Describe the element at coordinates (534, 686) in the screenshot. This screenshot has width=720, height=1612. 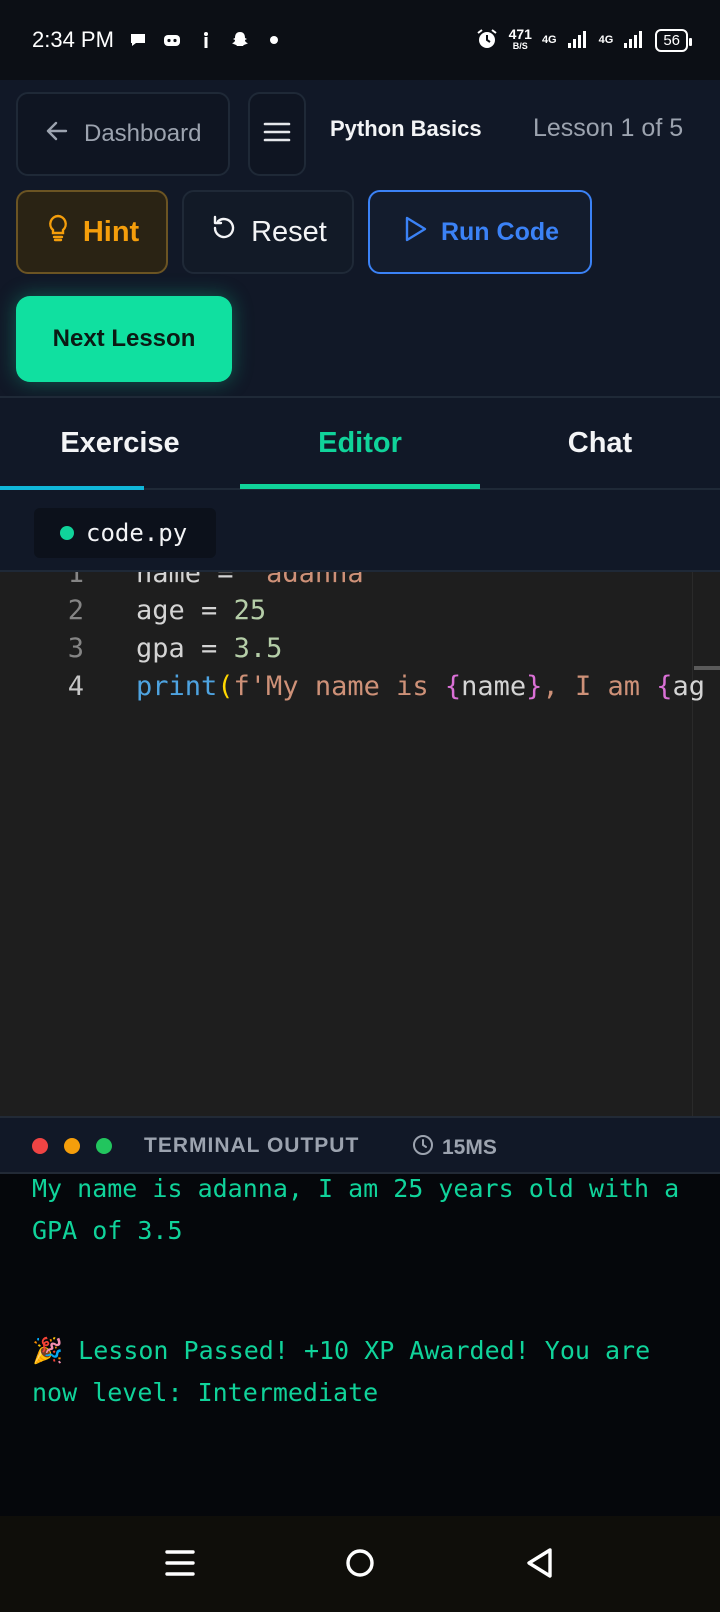
I see `code-token: }` at that location.